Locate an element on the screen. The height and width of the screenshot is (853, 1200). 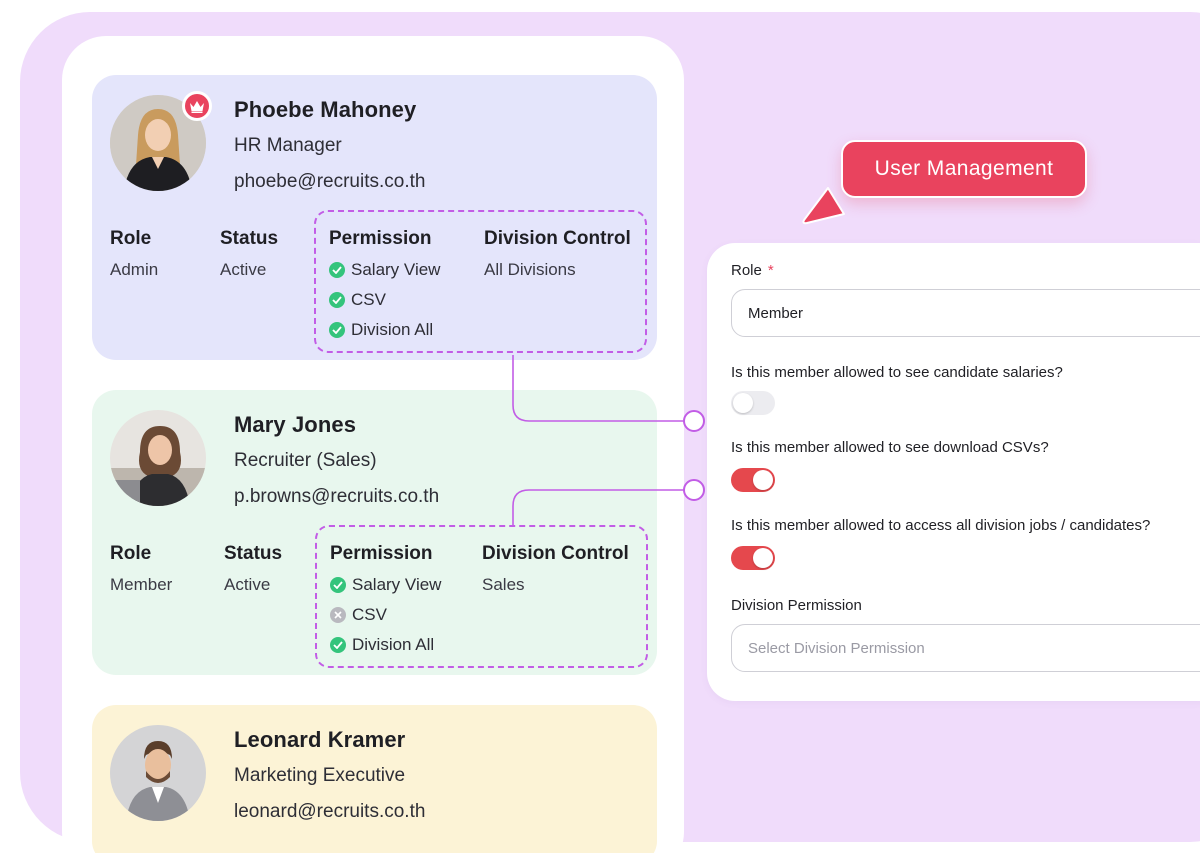
division-value: Sales is located at coordinates (503, 584).